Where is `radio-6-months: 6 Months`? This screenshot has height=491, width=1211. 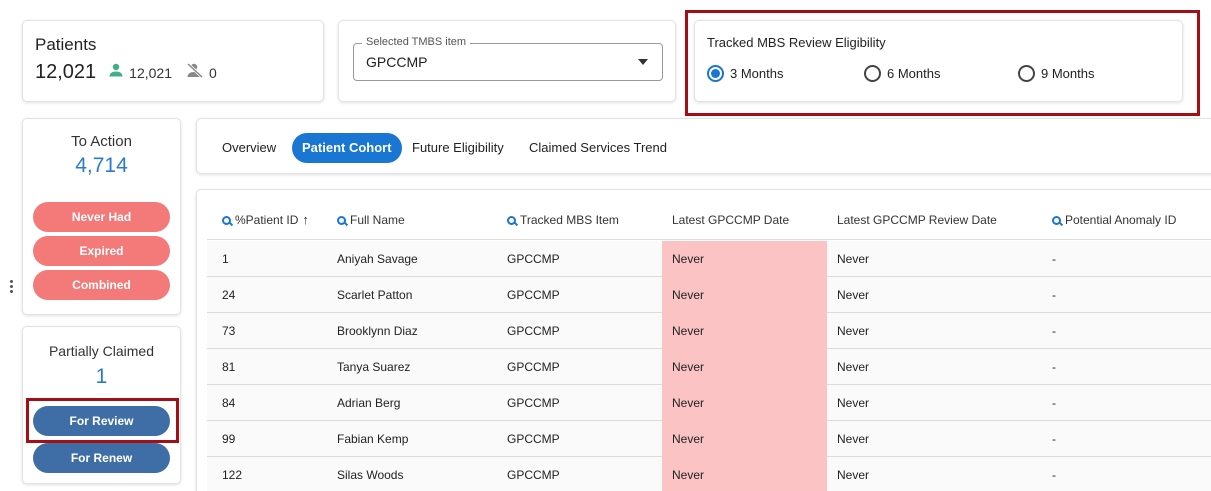
radio-6-months: 6 Months is located at coordinates (941, 73).